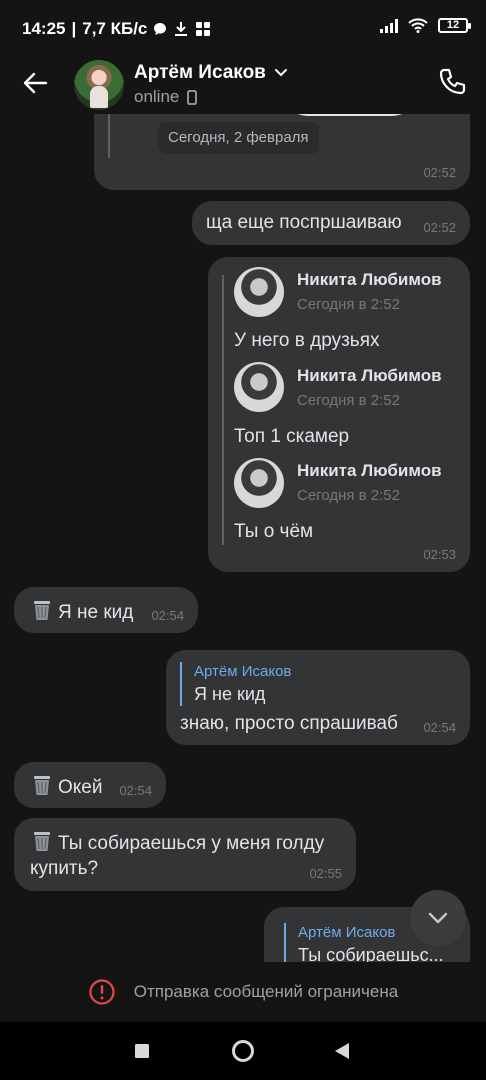  I want to click on reply-quote: Артём Исаков Я не кид, so click(235, 684).